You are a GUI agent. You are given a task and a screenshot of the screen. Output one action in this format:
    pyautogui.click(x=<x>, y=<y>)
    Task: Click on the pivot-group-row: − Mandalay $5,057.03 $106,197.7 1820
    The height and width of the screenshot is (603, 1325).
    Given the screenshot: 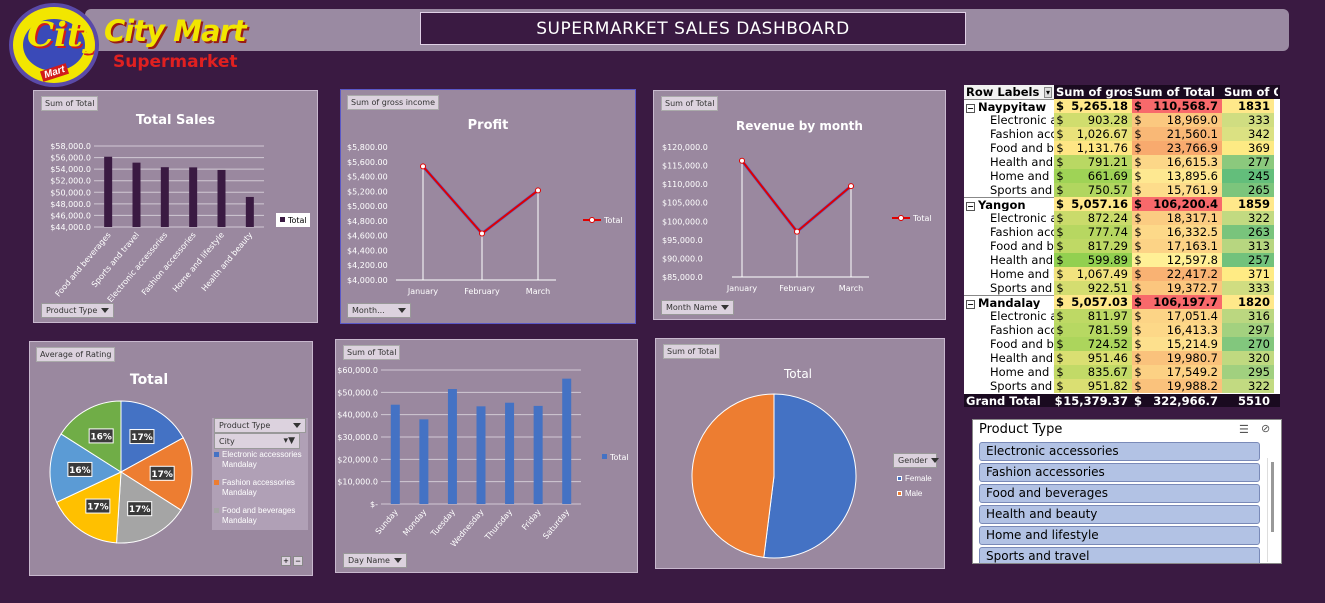 What is the action you would take?
    pyautogui.click(x=1122, y=302)
    